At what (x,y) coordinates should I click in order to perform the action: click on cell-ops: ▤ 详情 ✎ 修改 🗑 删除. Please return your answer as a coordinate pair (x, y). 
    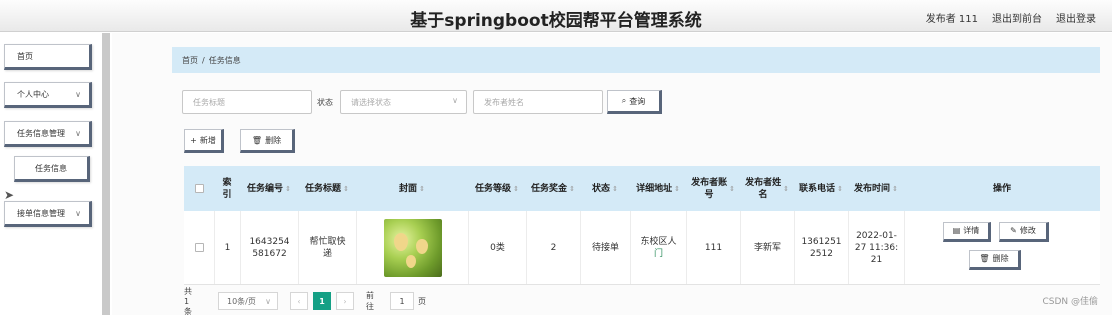
    Looking at the image, I should click on (1002, 247).